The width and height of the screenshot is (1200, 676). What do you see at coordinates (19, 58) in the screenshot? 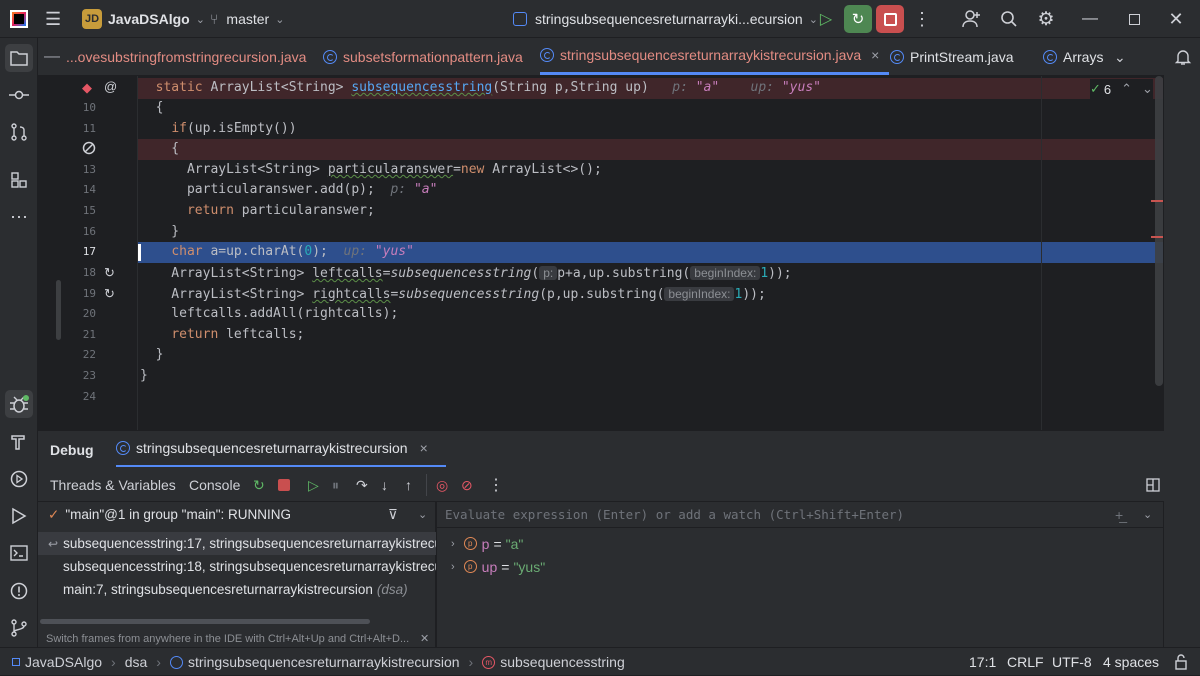
I see `project-tool-icon` at bounding box center [19, 58].